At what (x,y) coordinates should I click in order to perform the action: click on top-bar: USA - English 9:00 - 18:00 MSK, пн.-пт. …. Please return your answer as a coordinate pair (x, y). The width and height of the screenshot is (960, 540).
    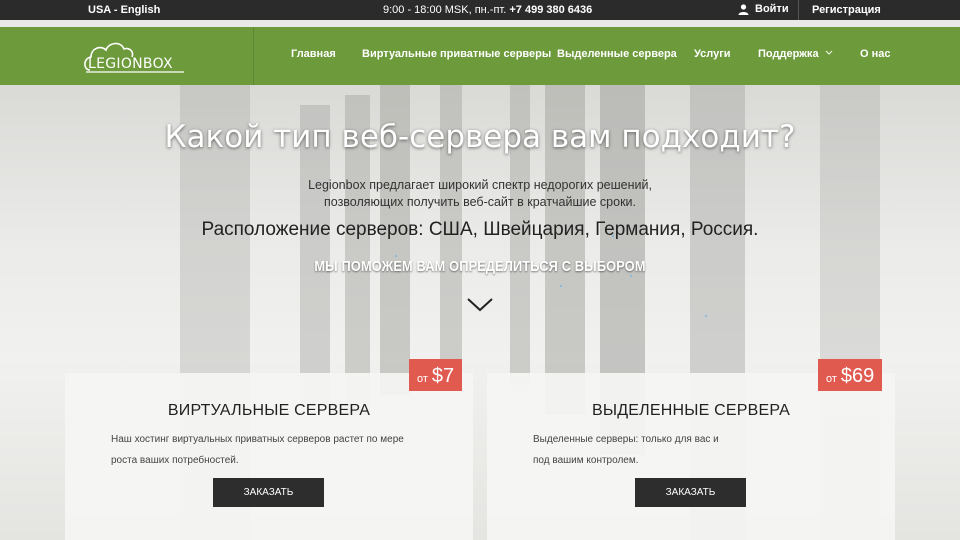
    Looking at the image, I should click on (480, 10).